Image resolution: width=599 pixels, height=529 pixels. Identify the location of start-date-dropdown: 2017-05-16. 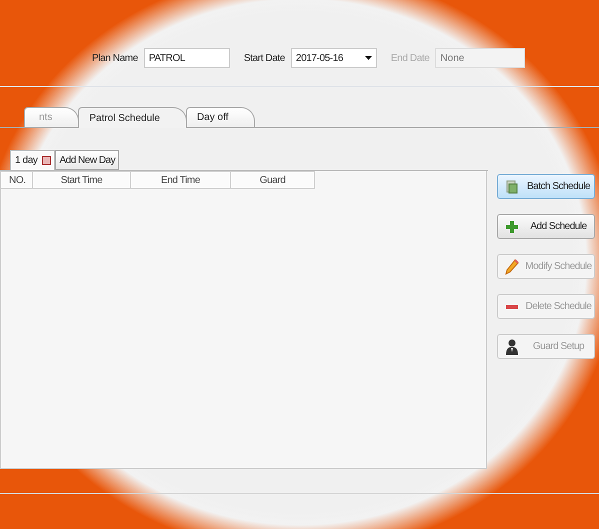
(333, 58).